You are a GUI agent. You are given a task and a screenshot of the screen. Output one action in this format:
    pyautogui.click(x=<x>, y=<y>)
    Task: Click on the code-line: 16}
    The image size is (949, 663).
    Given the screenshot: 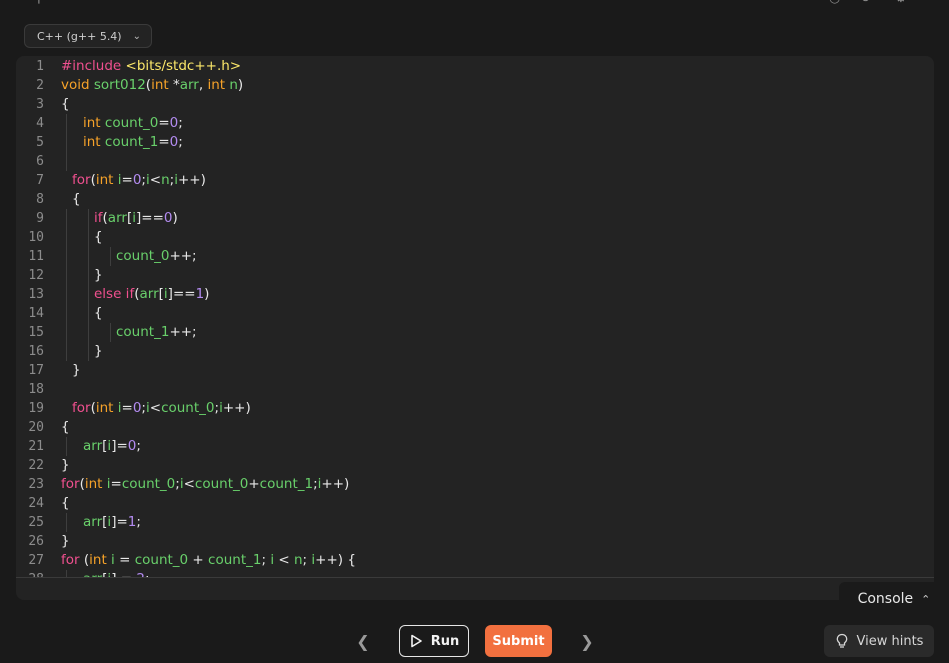 What is the action you would take?
    pyautogui.click(x=475, y=351)
    